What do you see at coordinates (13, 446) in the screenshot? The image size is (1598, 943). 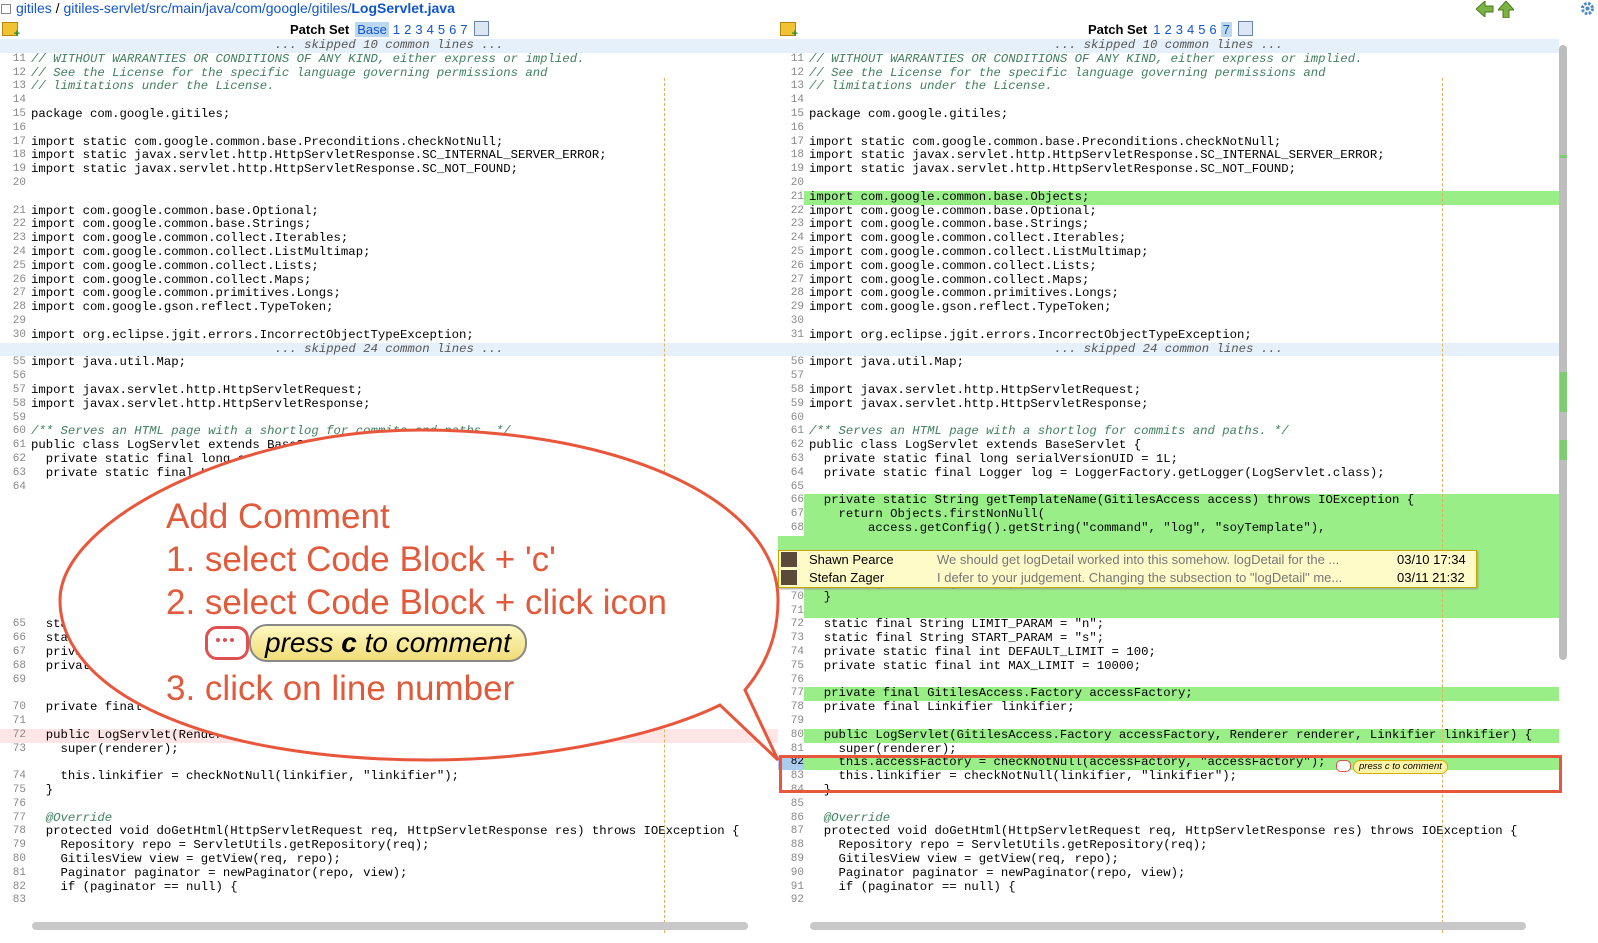 I see `line-number: 61` at bounding box center [13, 446].